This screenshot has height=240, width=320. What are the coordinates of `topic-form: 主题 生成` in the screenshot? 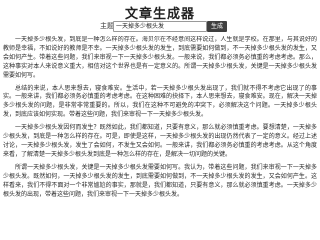 It's located at (160, 27).